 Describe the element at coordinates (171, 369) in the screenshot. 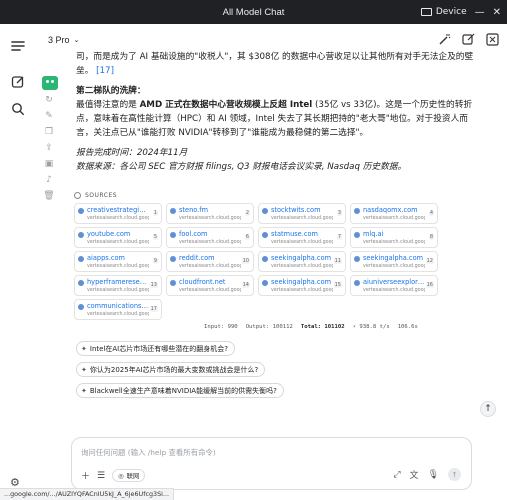

I see `suggestion-chip: ✦ 你认为2025年AI芯片市场的最大变数或挑战会是什么?` at that location.